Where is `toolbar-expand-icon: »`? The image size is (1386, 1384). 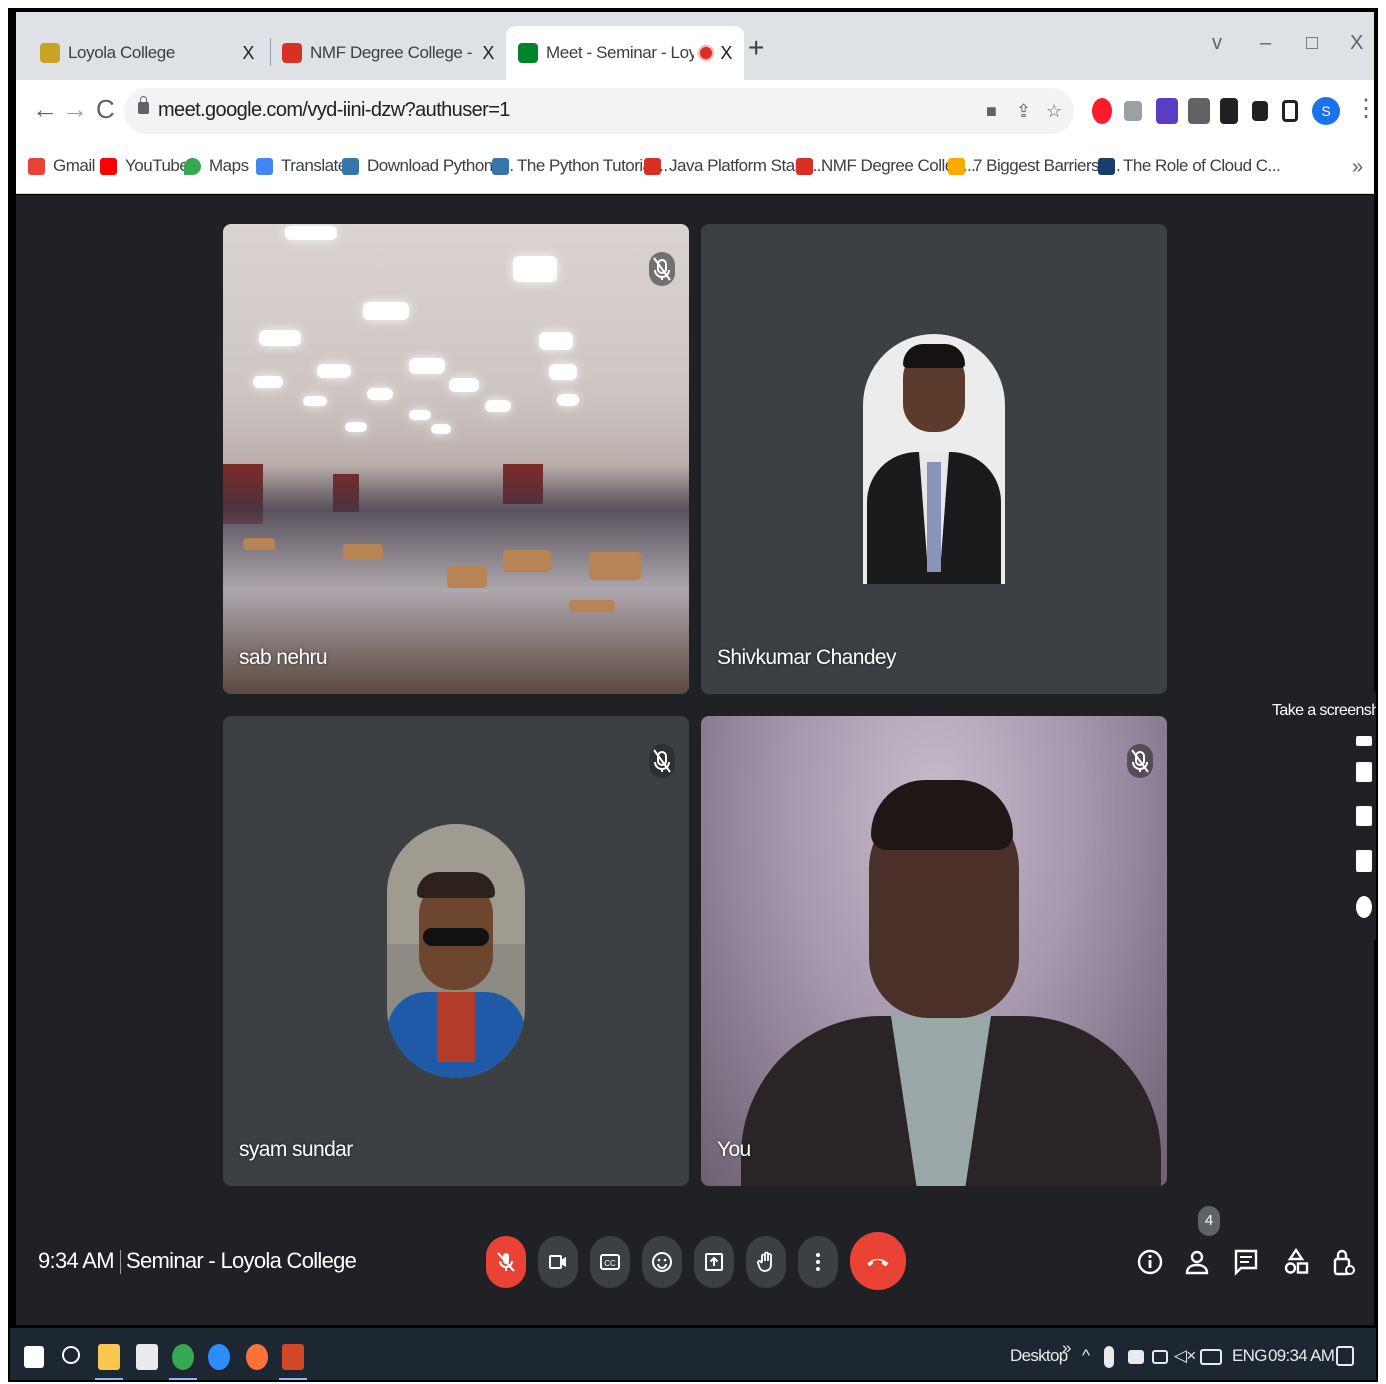
toolbar-expand-icon: » is located at coordinates (1066, 1348).